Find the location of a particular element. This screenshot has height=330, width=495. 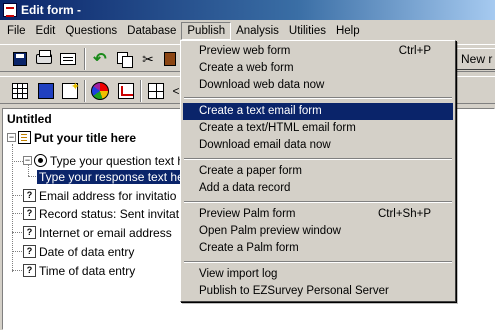

save-button is located at coordinates (20, 59).